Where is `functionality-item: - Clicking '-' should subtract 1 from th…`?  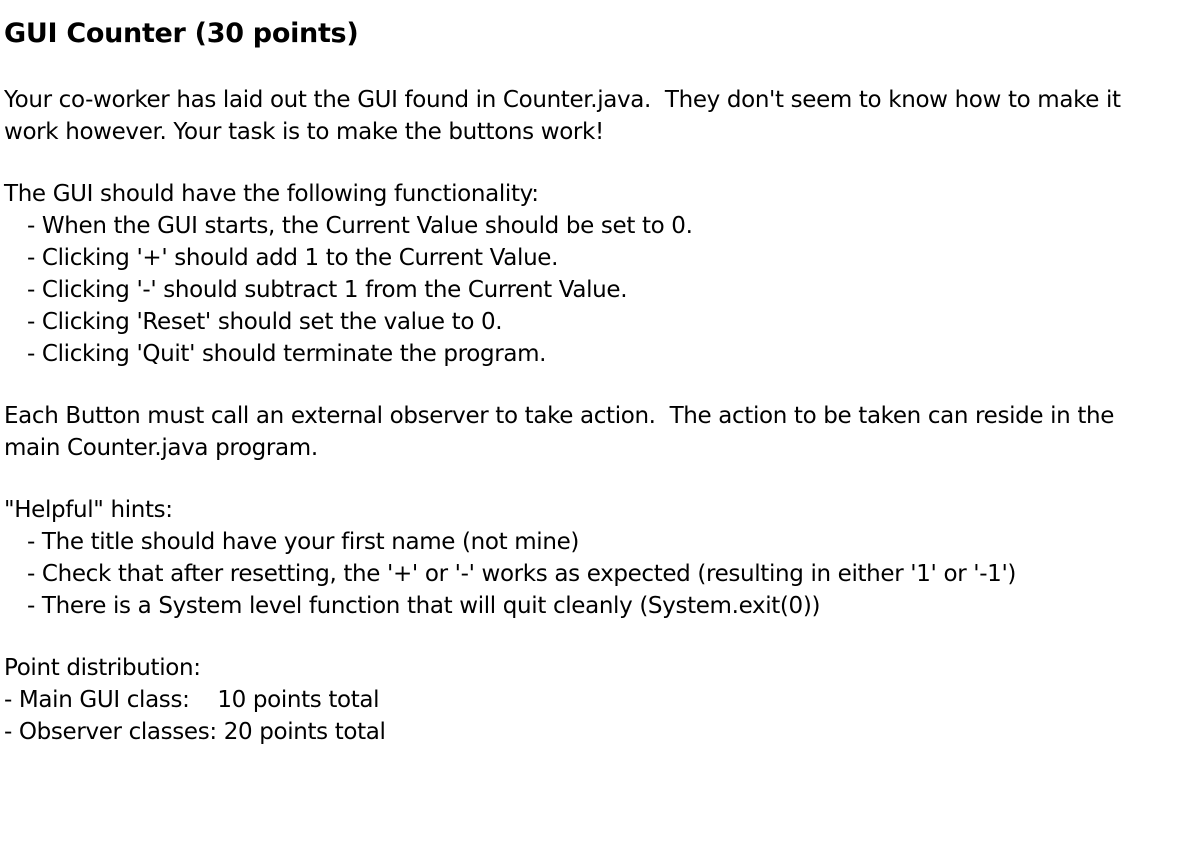 functionality-item: - Clicking '-' should subtract 1 from th… is located at coordinates (327, 290).